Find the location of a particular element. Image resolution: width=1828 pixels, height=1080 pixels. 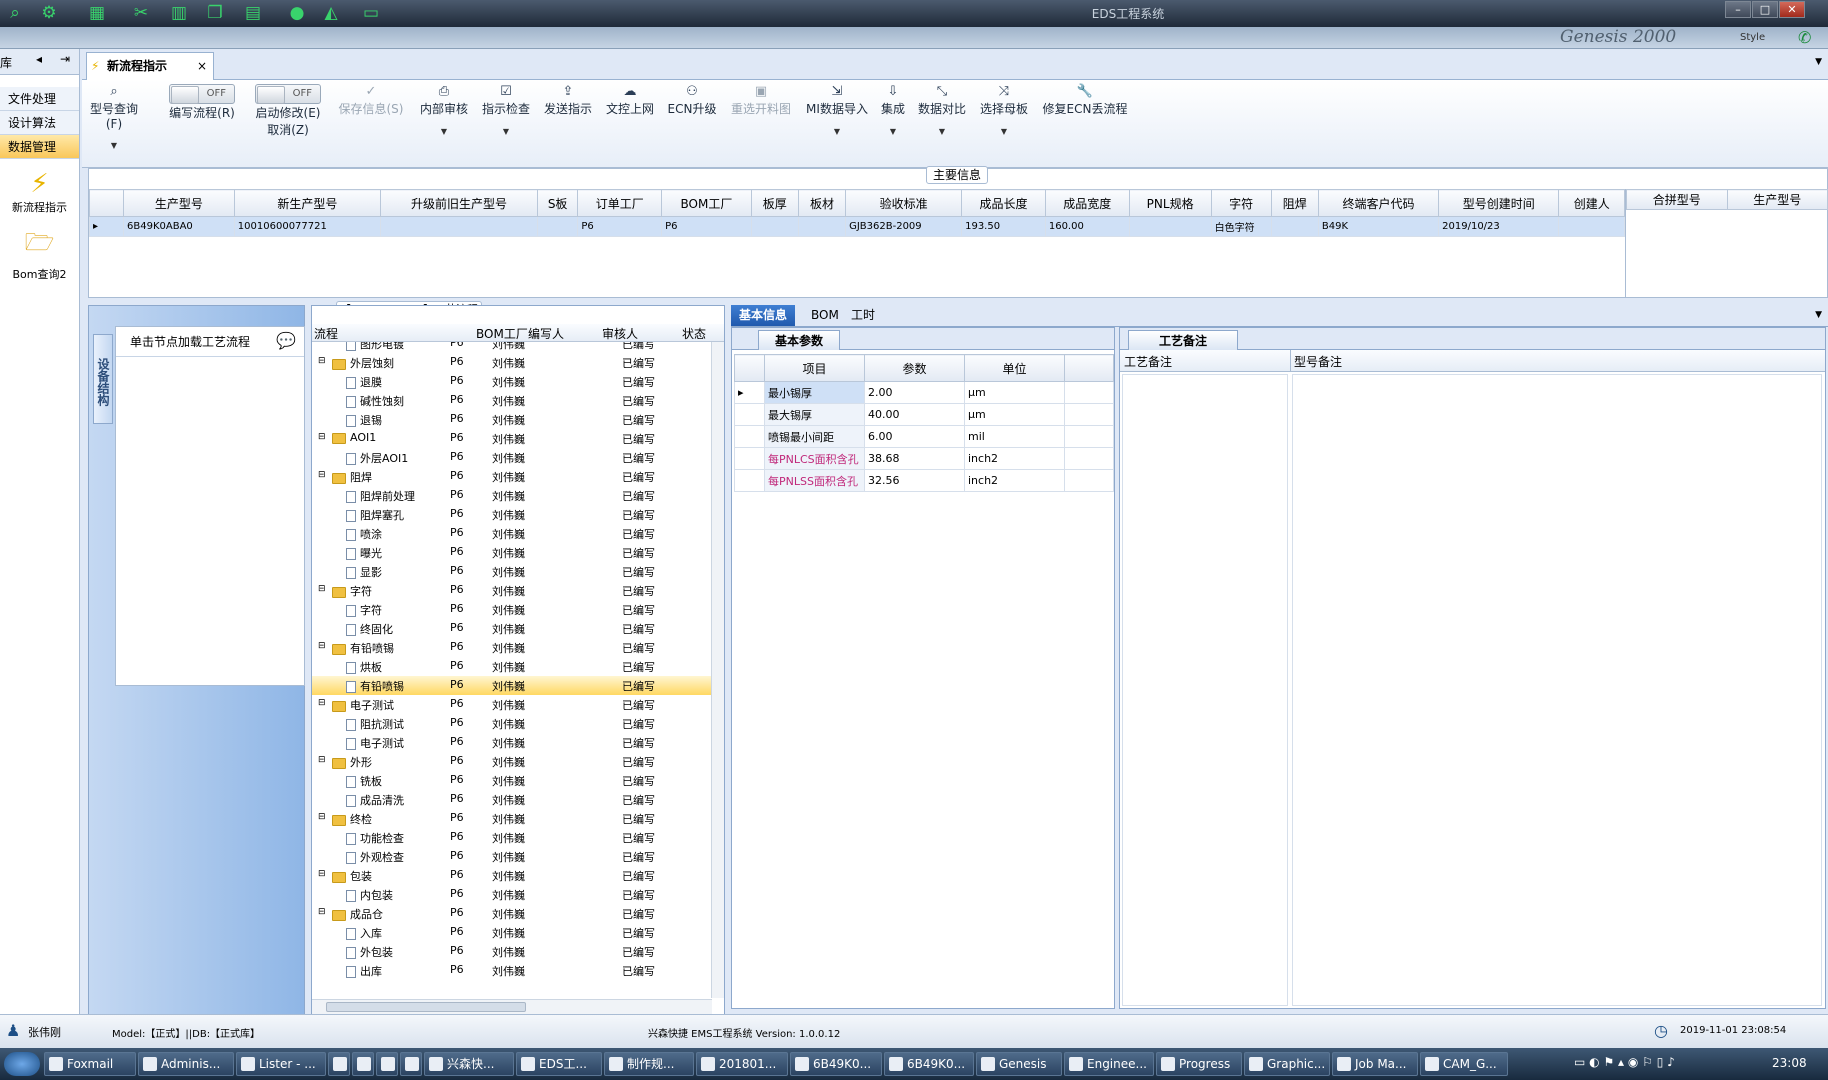

write-flow-toggle: OFF 编写流程(R) is located at coordinates (202, 102).